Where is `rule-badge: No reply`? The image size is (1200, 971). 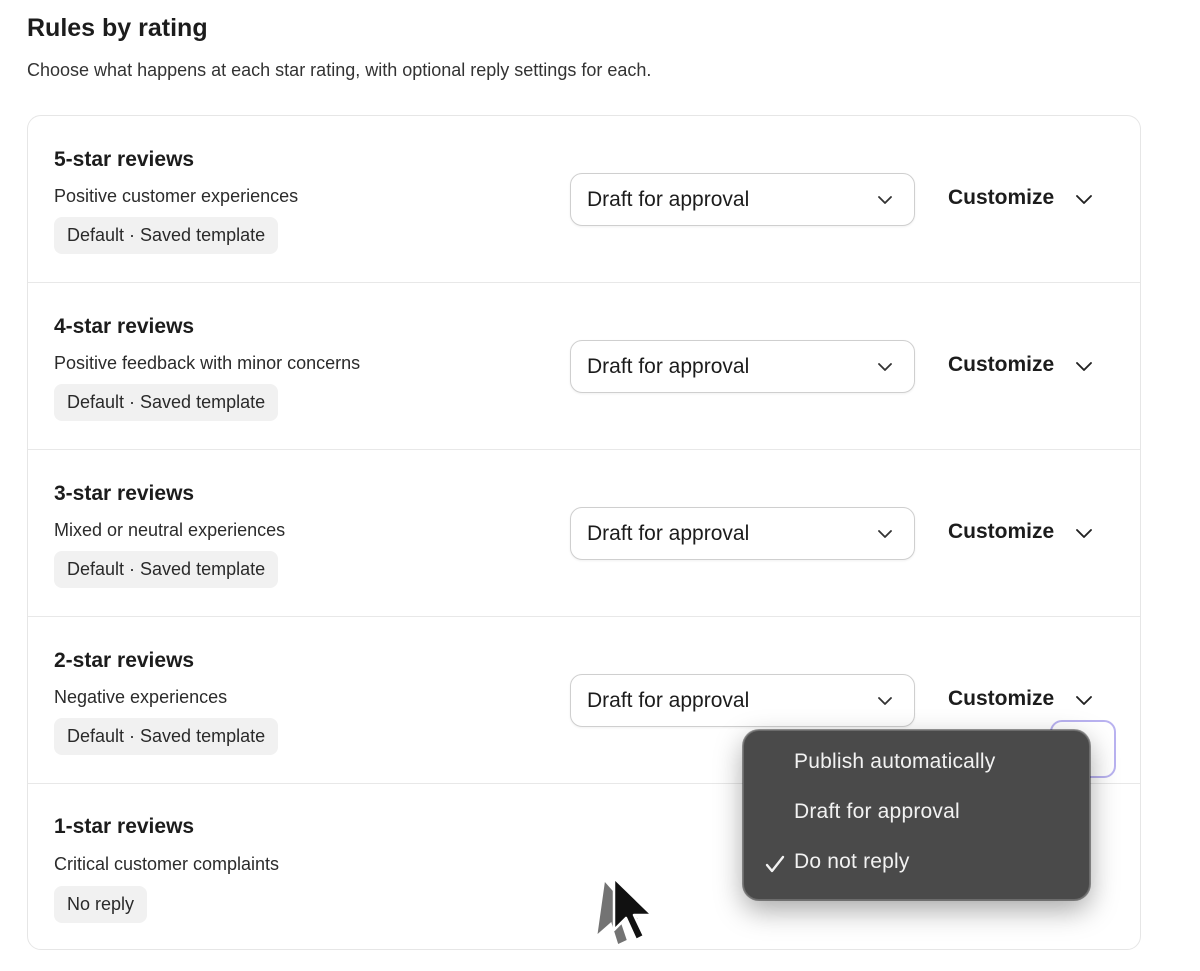
rule-badge: No reply is located at coordinates (101, 904).